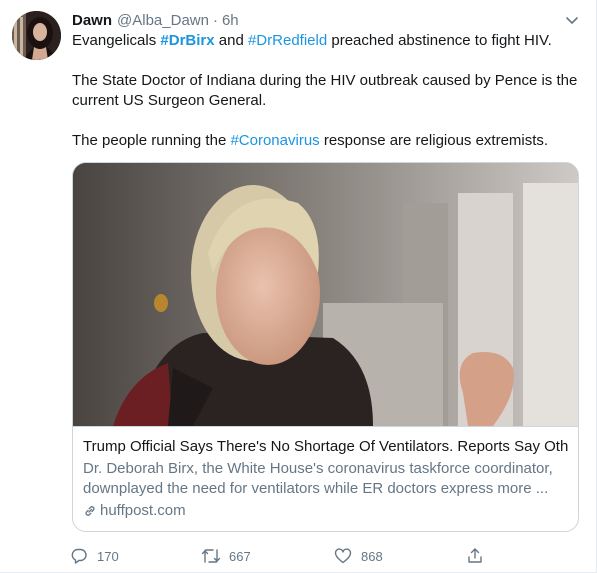 The width and height of the screenshot is (597, 573). What do you see at coordinates (187, 40) in the screenshot?
I see `hashtag-drbirx: #DrBirx` at bounding box center [187, 40].